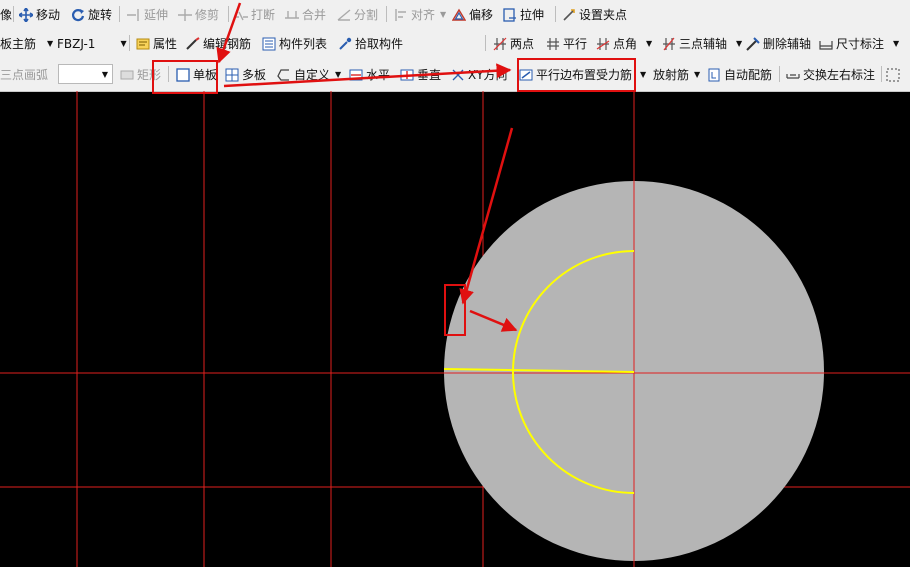 The height and width of the screenshot is (567, 910). What do you see at coordinates (509, 14) in the screenshot?
I see `stretch-icon` at bounding box center [509, 14].